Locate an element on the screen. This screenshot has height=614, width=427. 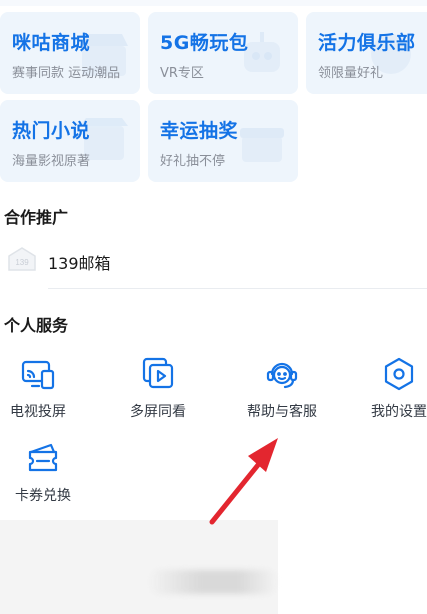
svg-text: 139 is located at coordinates (22, 262).